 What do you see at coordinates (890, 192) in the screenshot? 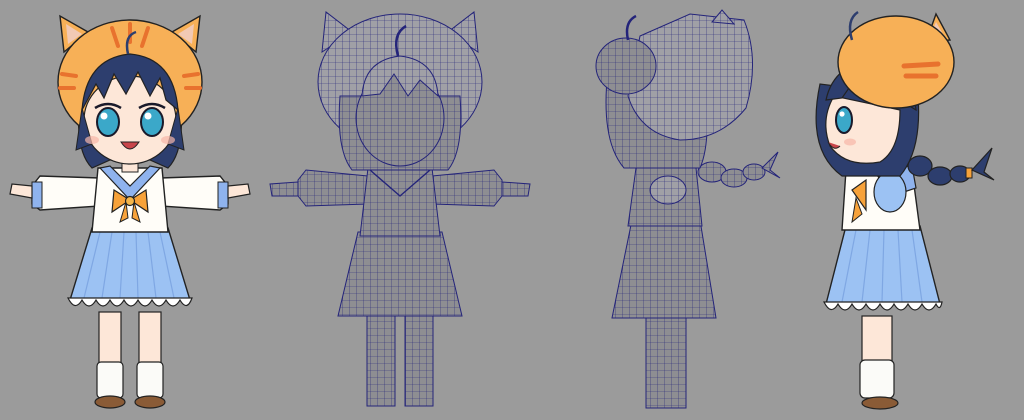
I see `sleeve` at bounding box center [890, 192].